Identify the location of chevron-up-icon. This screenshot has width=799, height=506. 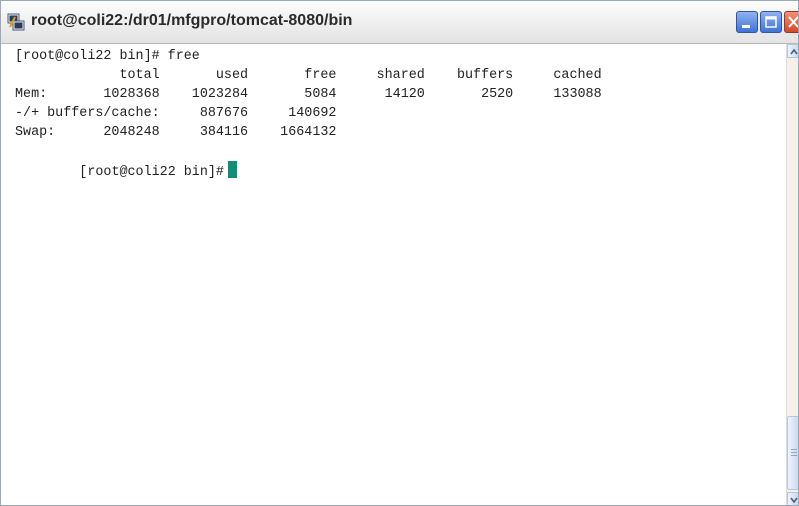
(794, 51).